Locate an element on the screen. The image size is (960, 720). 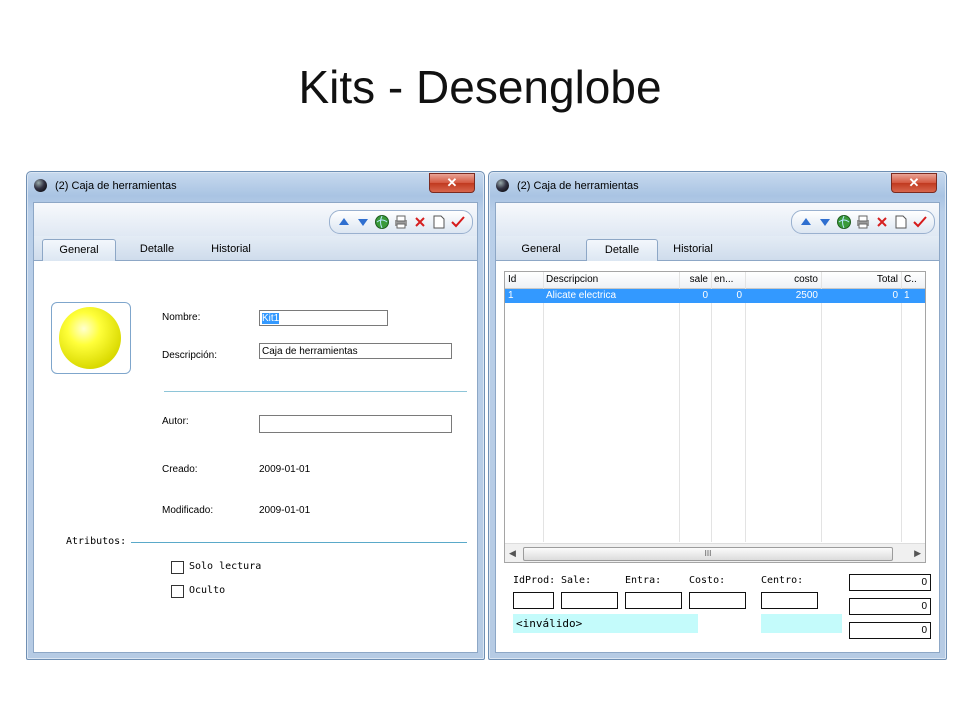
nombre-field: Kit1 is located at coordinates (323, 318).